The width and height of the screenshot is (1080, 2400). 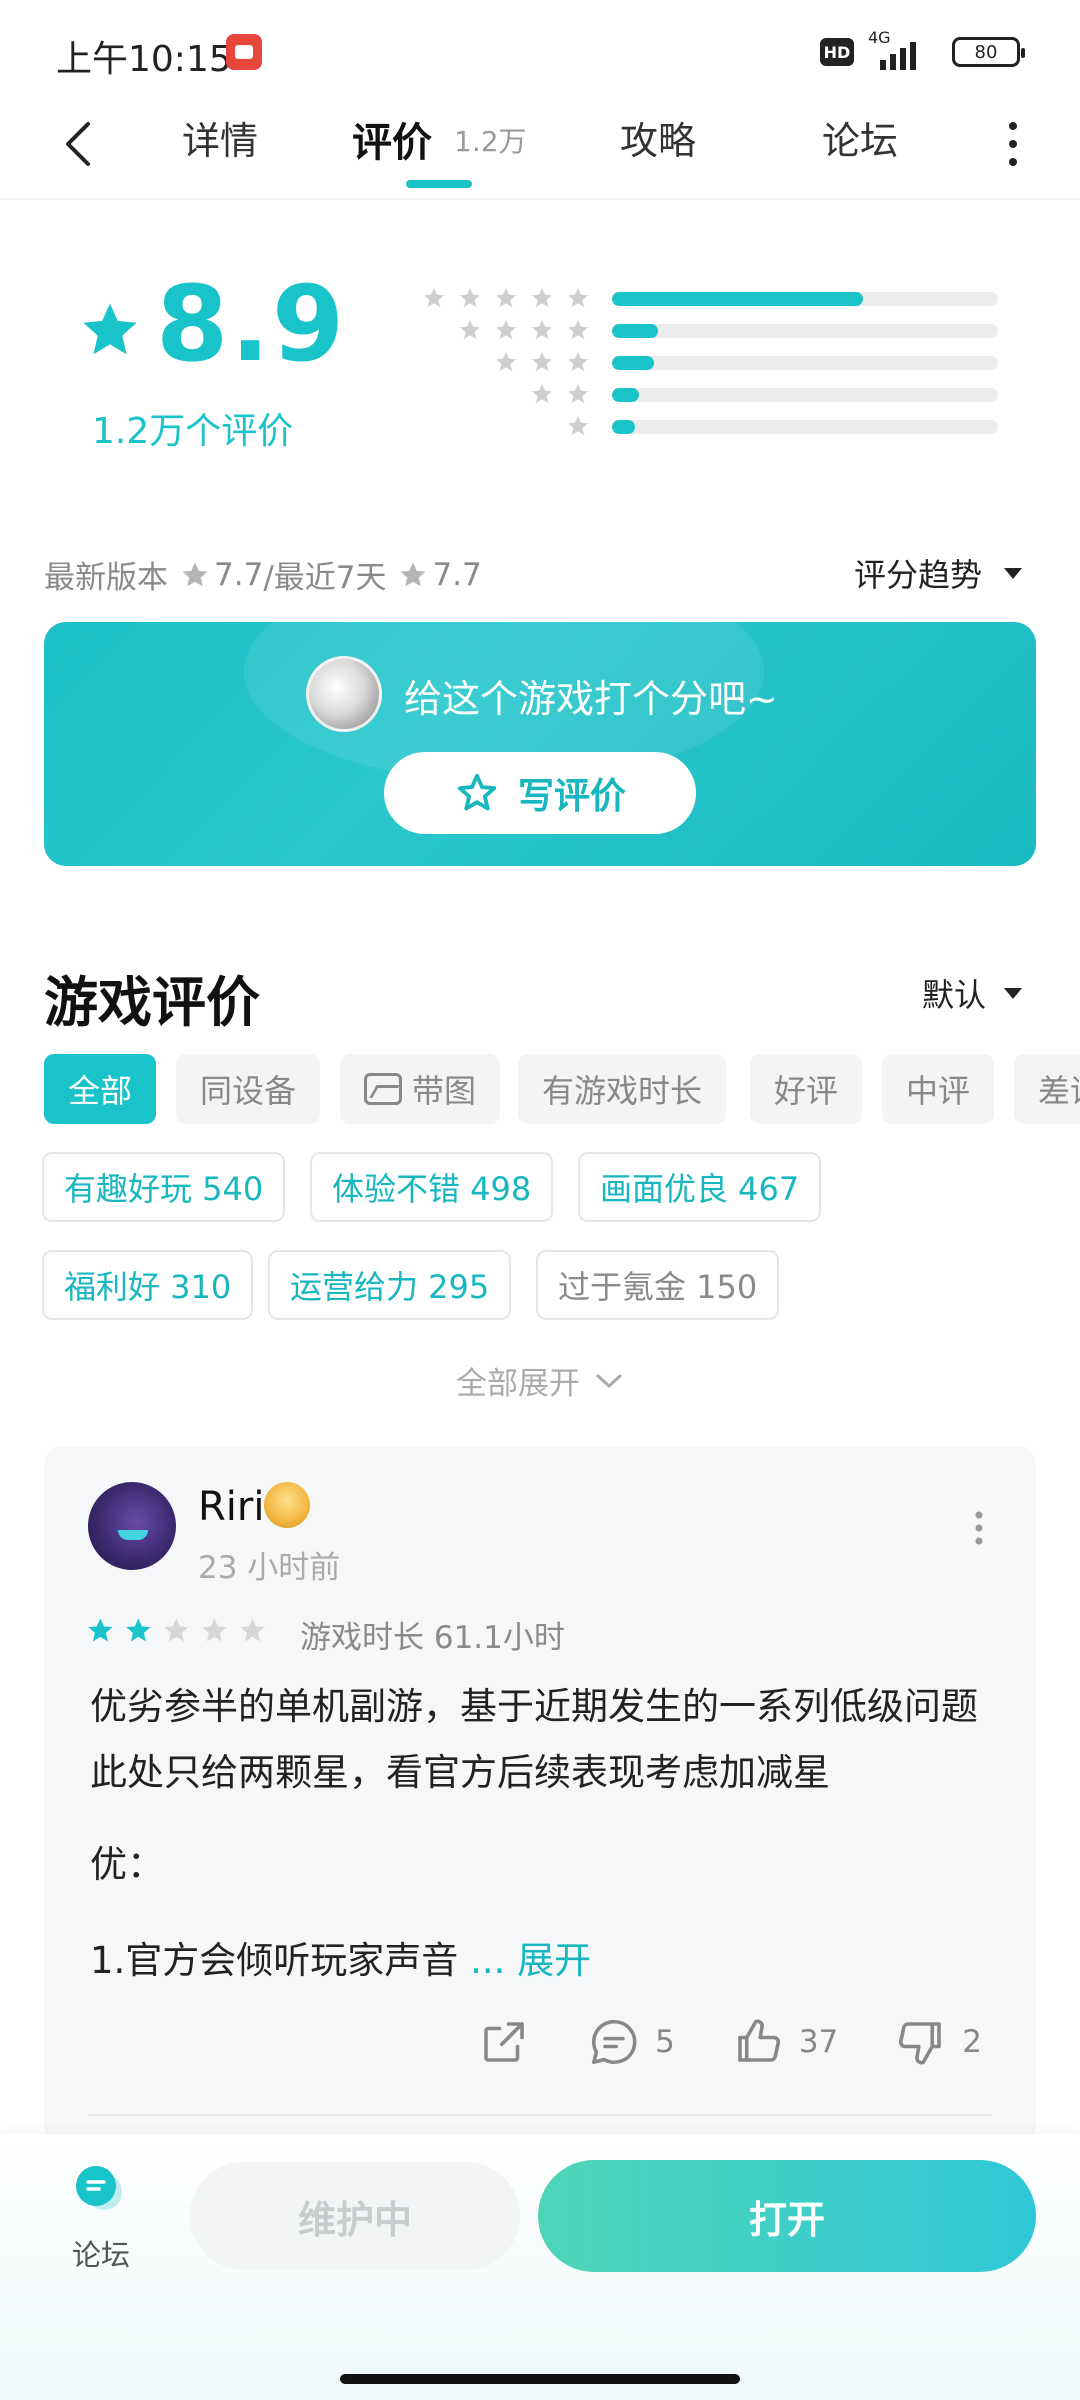 I want to click on filter-label: 同设备, so click(x=248, y=1091).